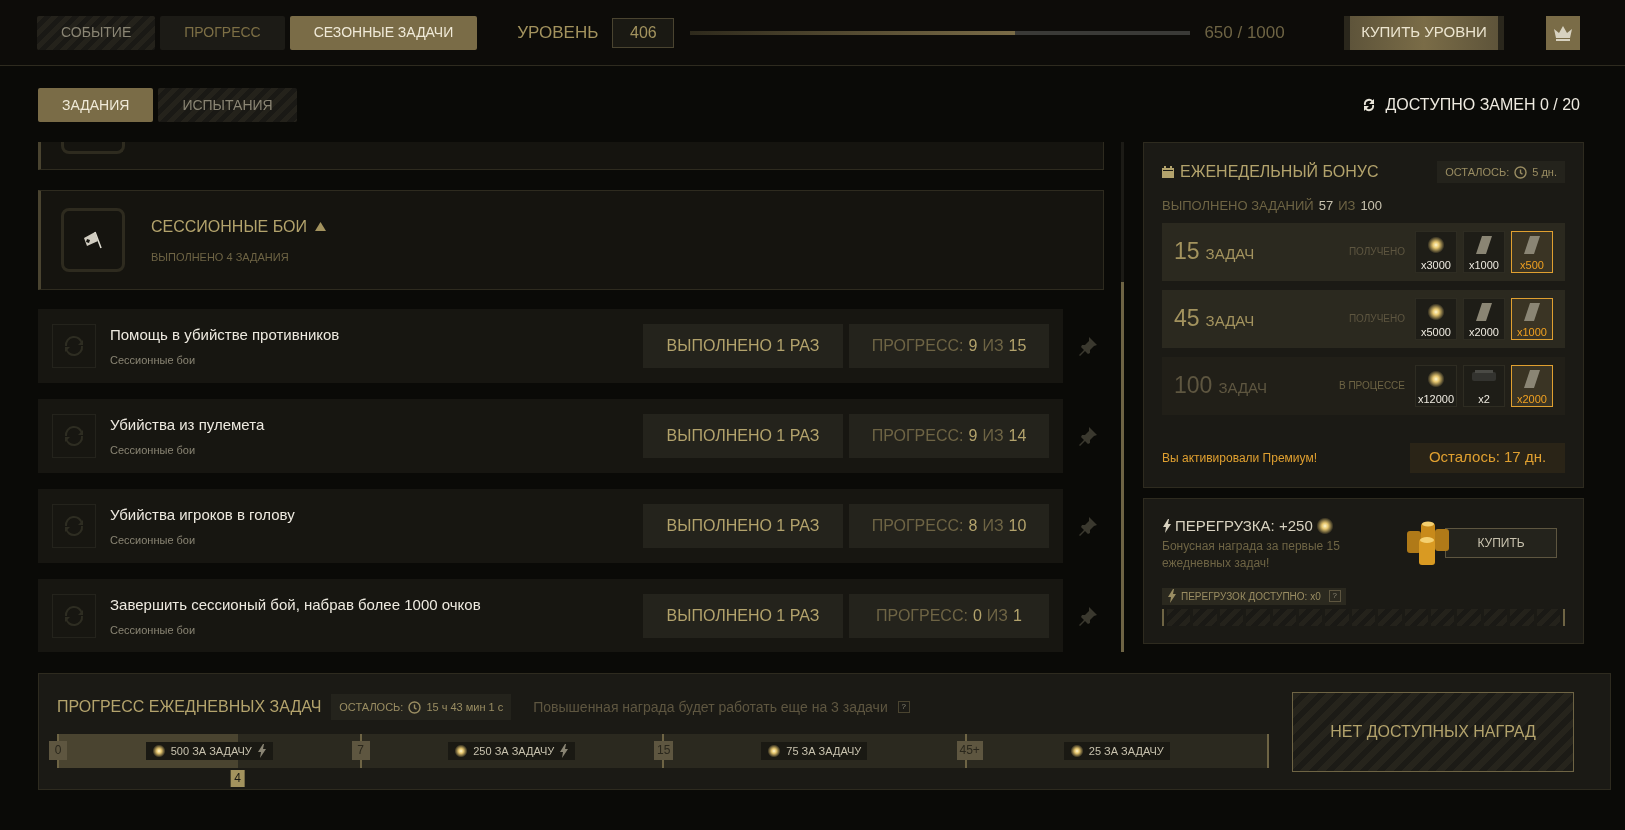  What do you see at coordinates (1122, 467) in the screenshot?
I see `scrollbar-thumb` at bounding box center [1122, 467].